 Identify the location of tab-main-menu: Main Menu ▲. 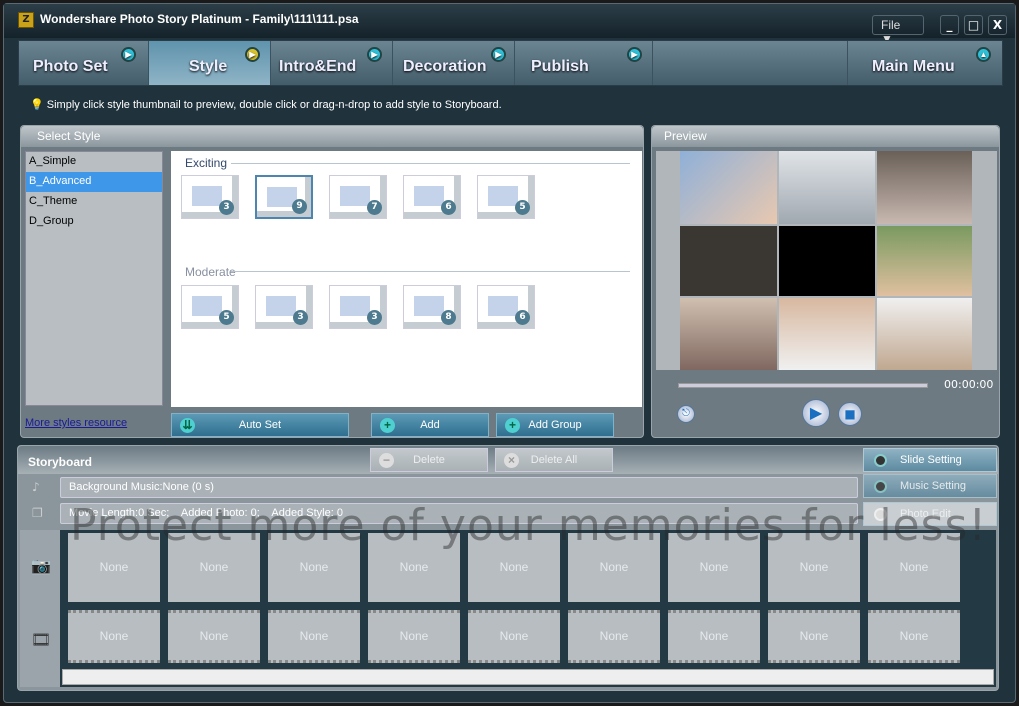
(925, 63).